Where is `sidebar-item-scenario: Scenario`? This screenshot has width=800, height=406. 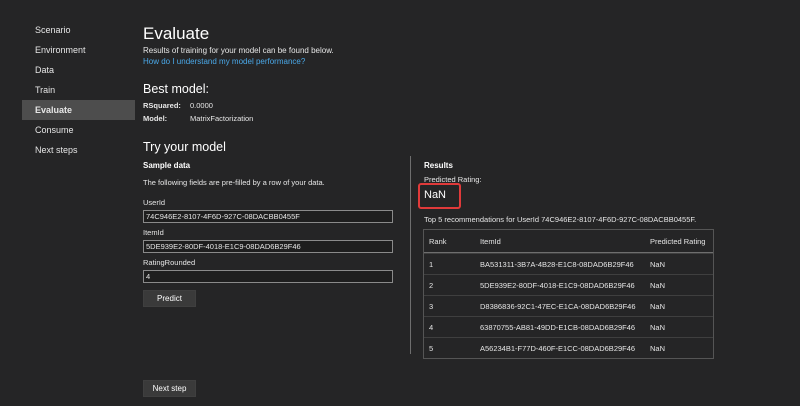
sidebar-item-scenario: Scenario is located at coordinates (78, 30).